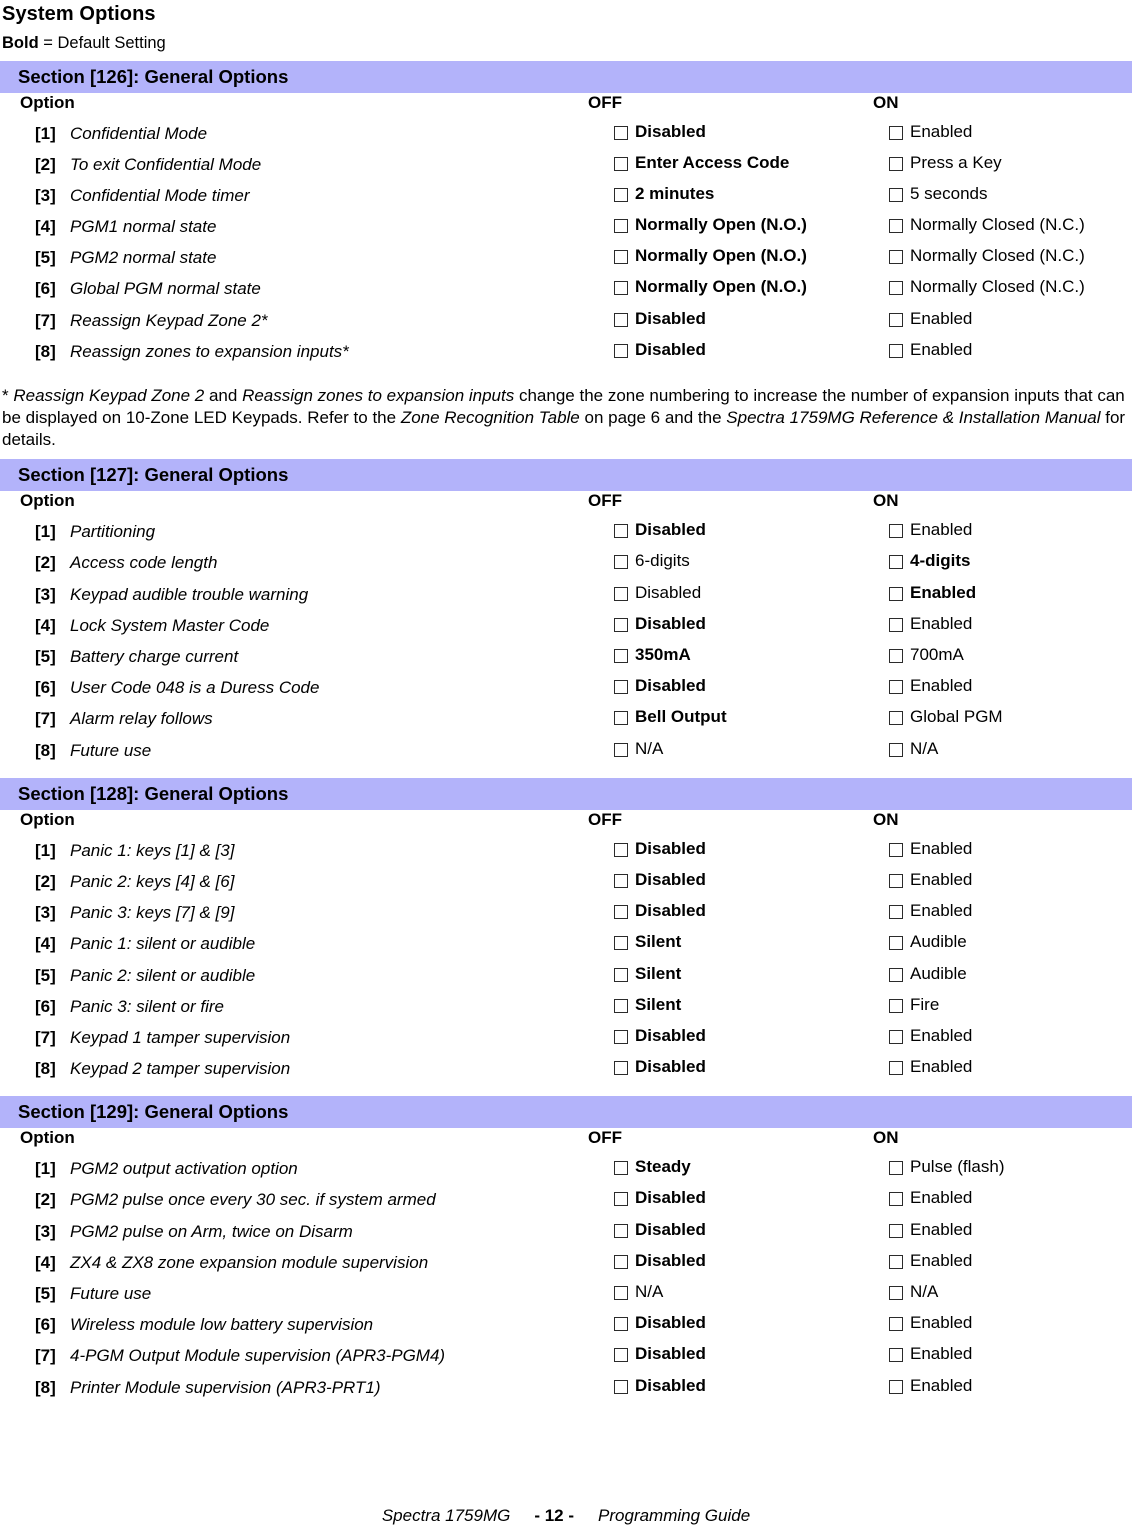 This screenshot has height=1534, width=1132. What do you see at coordinates (926, 655) in the screenshot?
I see `on-choice: 700mA` at bounding box center [926, 655].